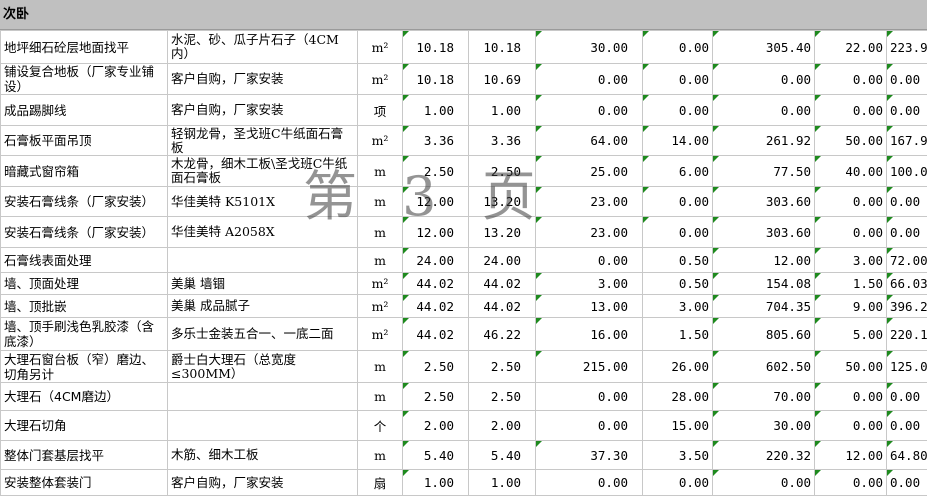 This screenshot has height=496, width=927. I want to click on value-cell: 28.00, so click(678, 397).